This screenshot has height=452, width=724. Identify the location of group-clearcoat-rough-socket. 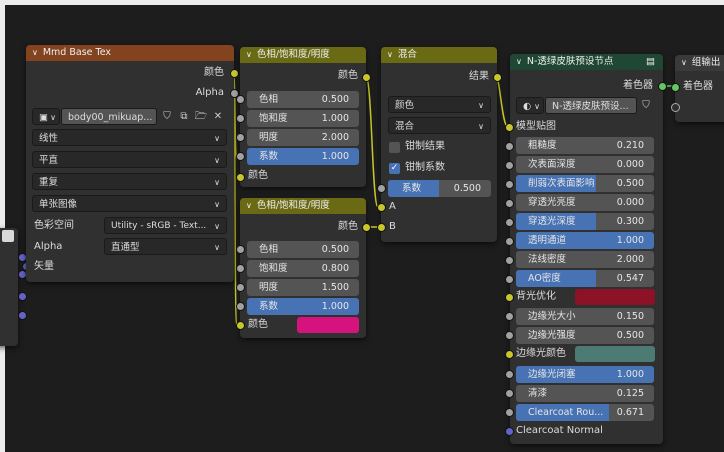
(509, 412).